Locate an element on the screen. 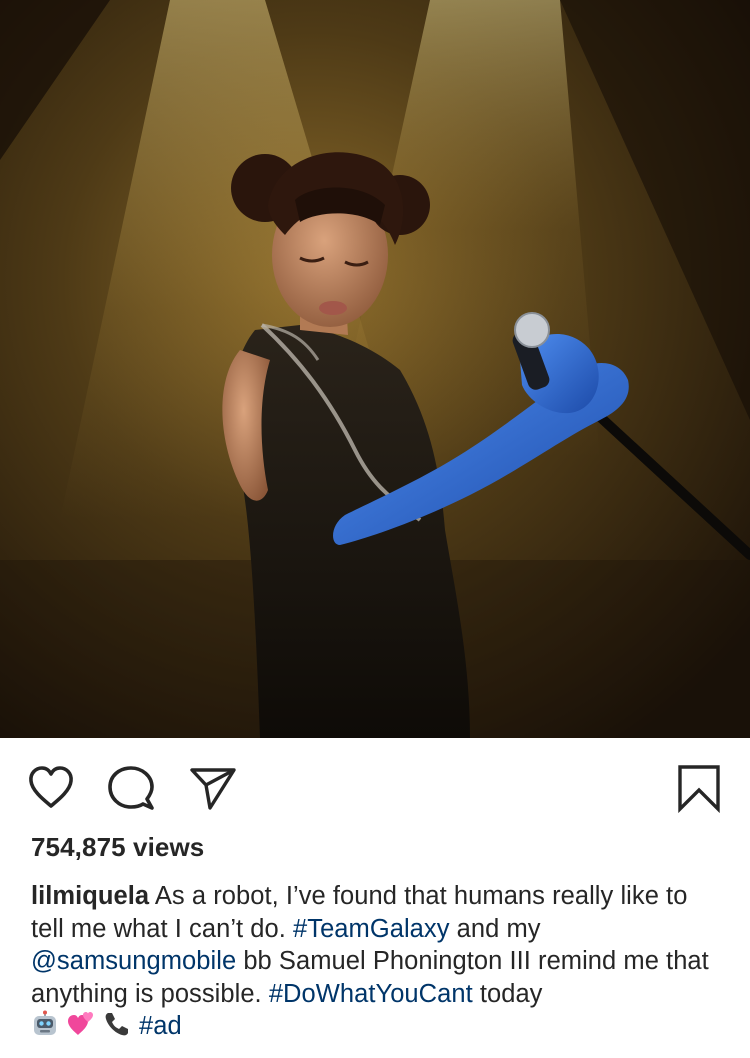  two-hearts-emoji is located at coordinates (81, 1024).